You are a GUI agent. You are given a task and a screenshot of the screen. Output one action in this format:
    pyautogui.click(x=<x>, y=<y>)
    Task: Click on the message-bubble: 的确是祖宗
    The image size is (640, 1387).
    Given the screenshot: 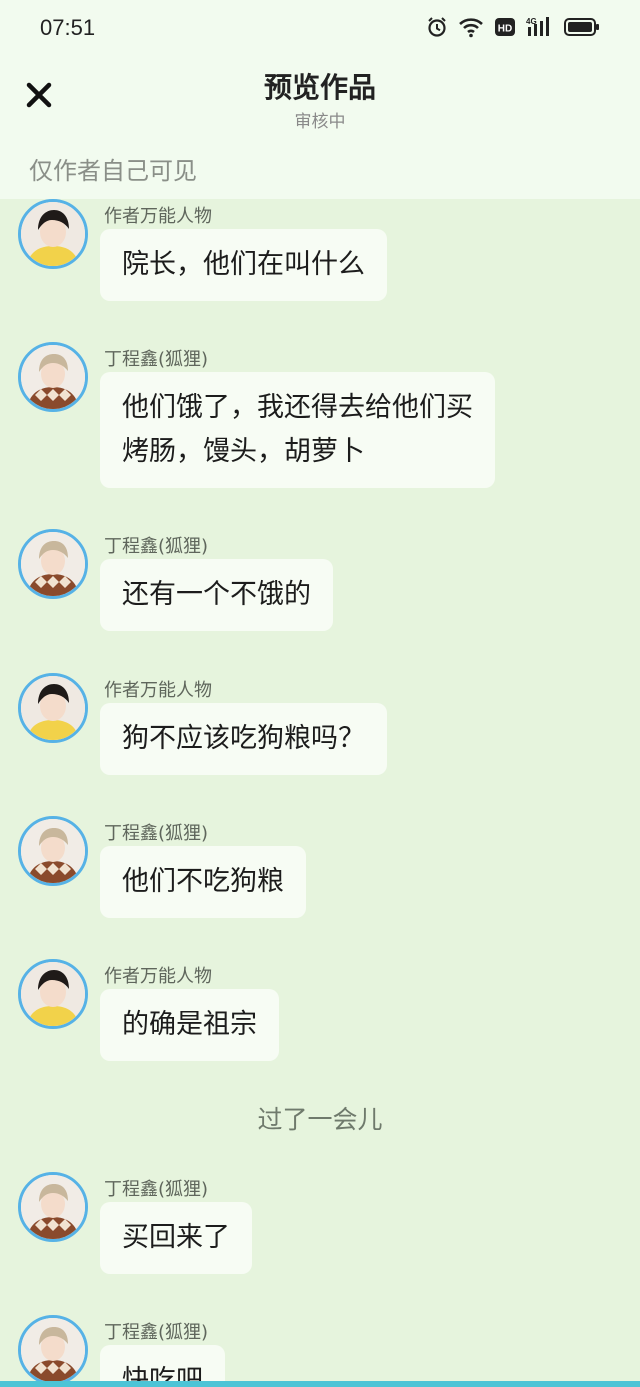 What is the action you would take?
    pyautogui.click(x=189, y=1025)
    